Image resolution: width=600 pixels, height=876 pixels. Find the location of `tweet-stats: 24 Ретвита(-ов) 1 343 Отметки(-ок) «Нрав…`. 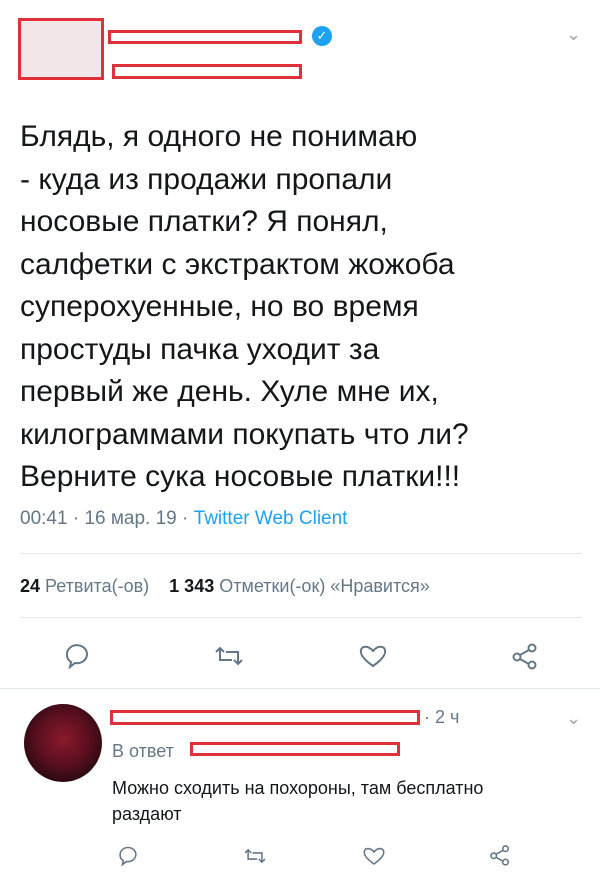

tweet-stats: 24 Ретвита(-ов) 1 343 Отметки(-ок) «Нрав… is located at coordinates (225, 586).